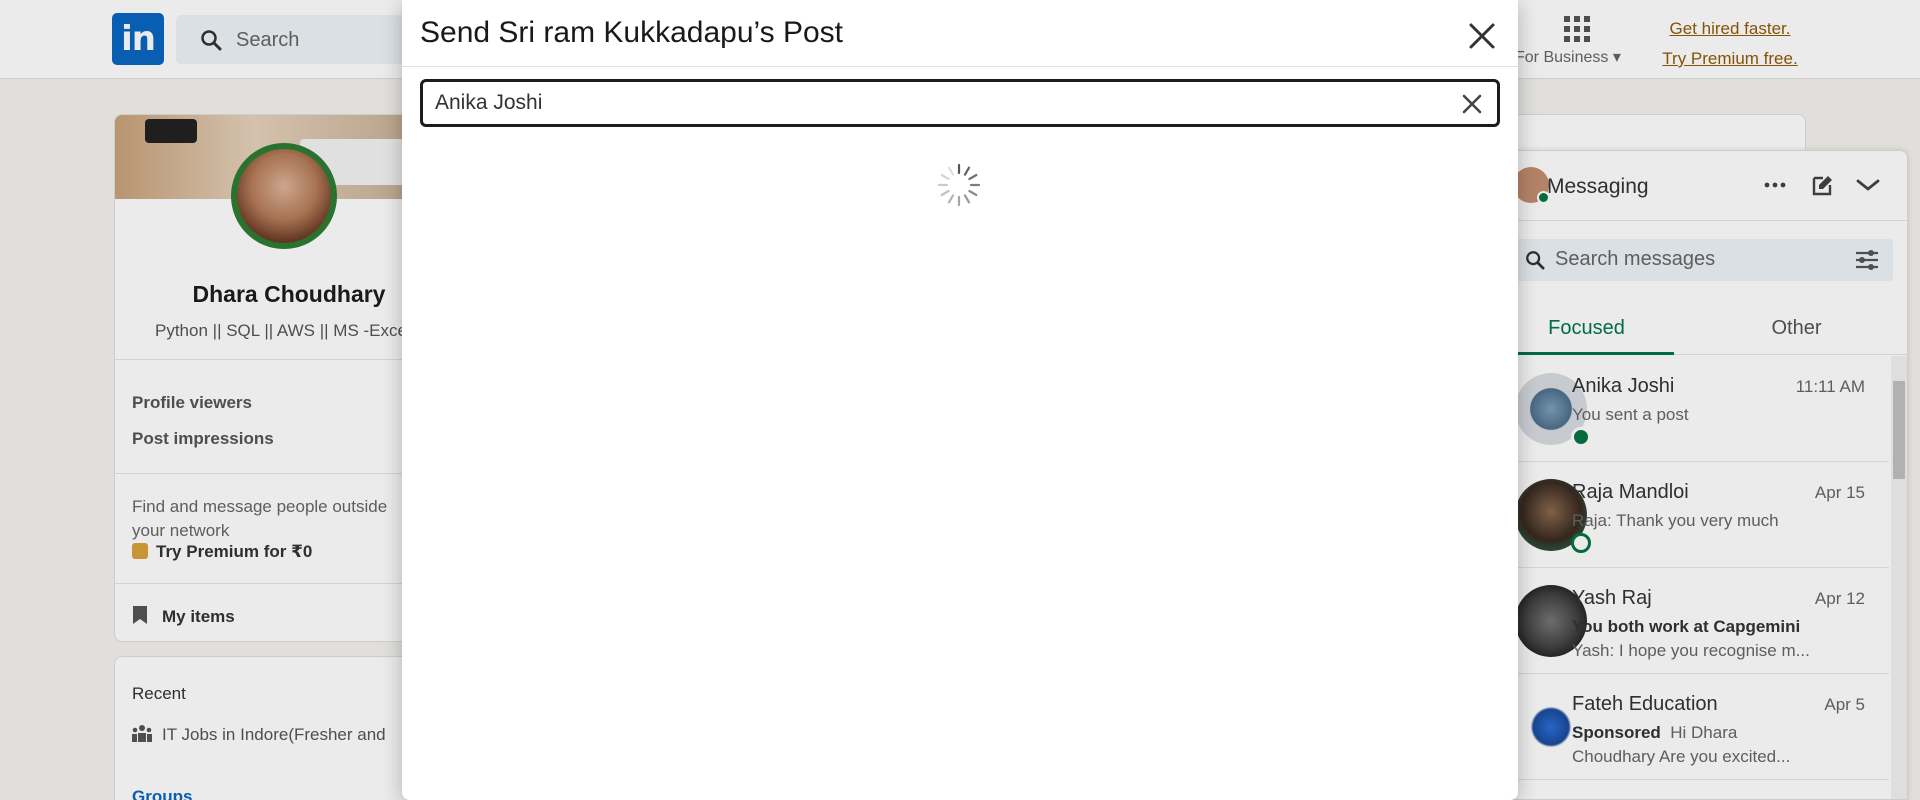 Image resolution: width=1920 pixels, height=800 pixels. Describe the element at coordinates (1482, 36) in the screenshot. I see `close-icon` at that location.